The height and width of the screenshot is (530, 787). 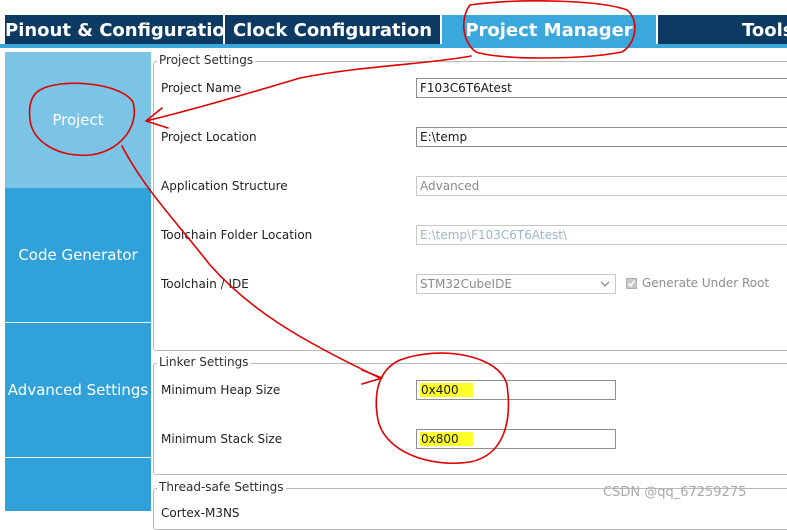 I want to click on min-stack-label: Minimum Stack Size, so click(x=222, y=439).